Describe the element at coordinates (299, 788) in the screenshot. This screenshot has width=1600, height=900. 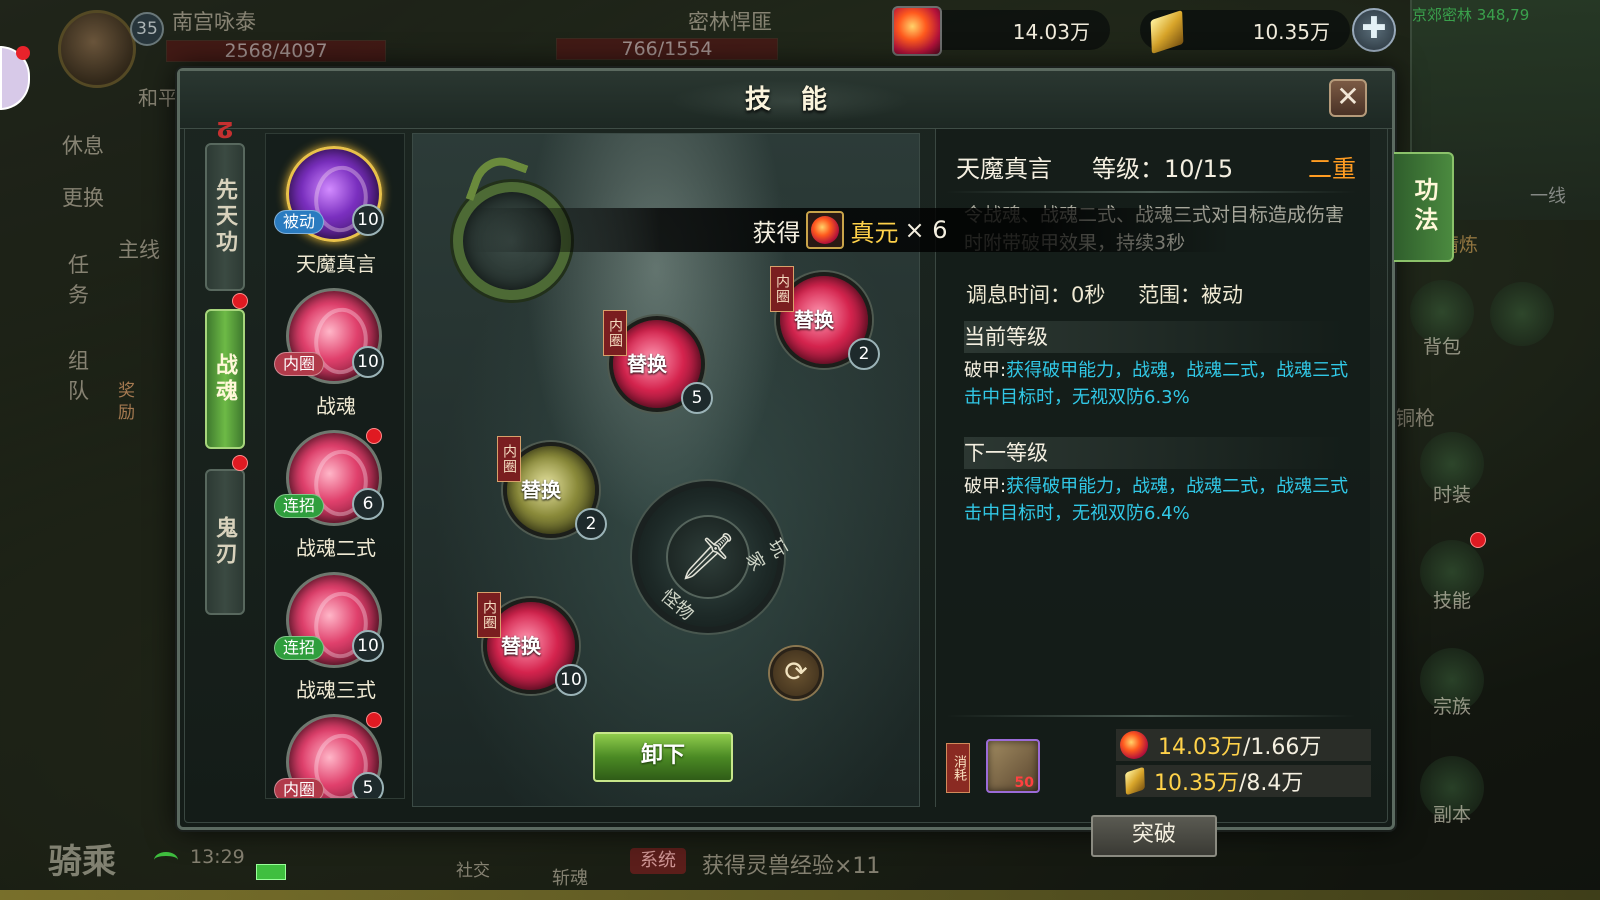
I see `skill-badge: 内圈` at that location.